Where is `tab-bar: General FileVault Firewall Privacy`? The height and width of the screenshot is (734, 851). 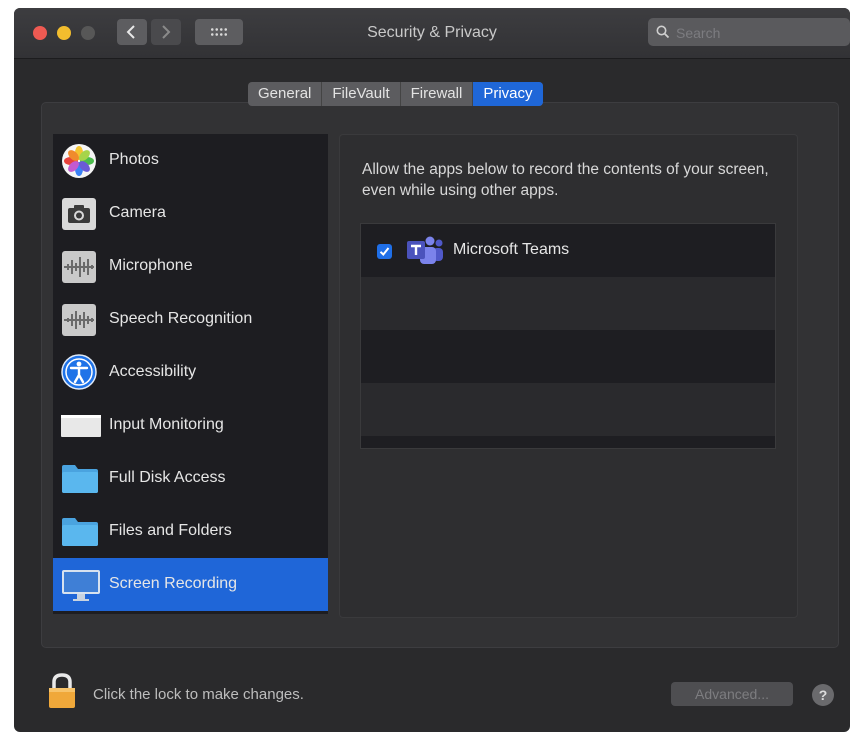 tab-bar: General FileVault Firewall Privacy is located at coordinates (395, 94).